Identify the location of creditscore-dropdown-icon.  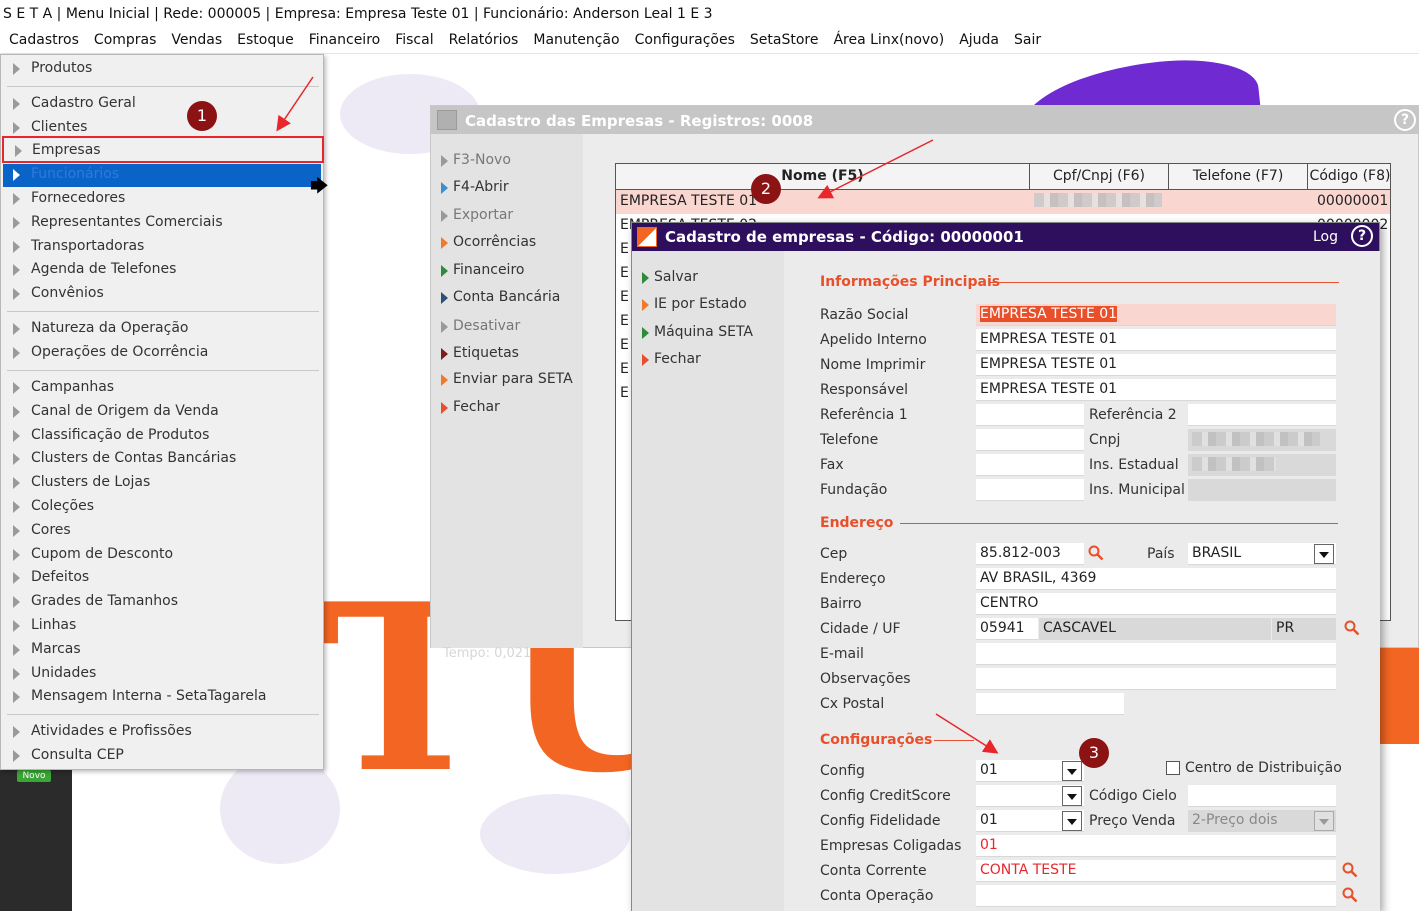
(1072, 796).